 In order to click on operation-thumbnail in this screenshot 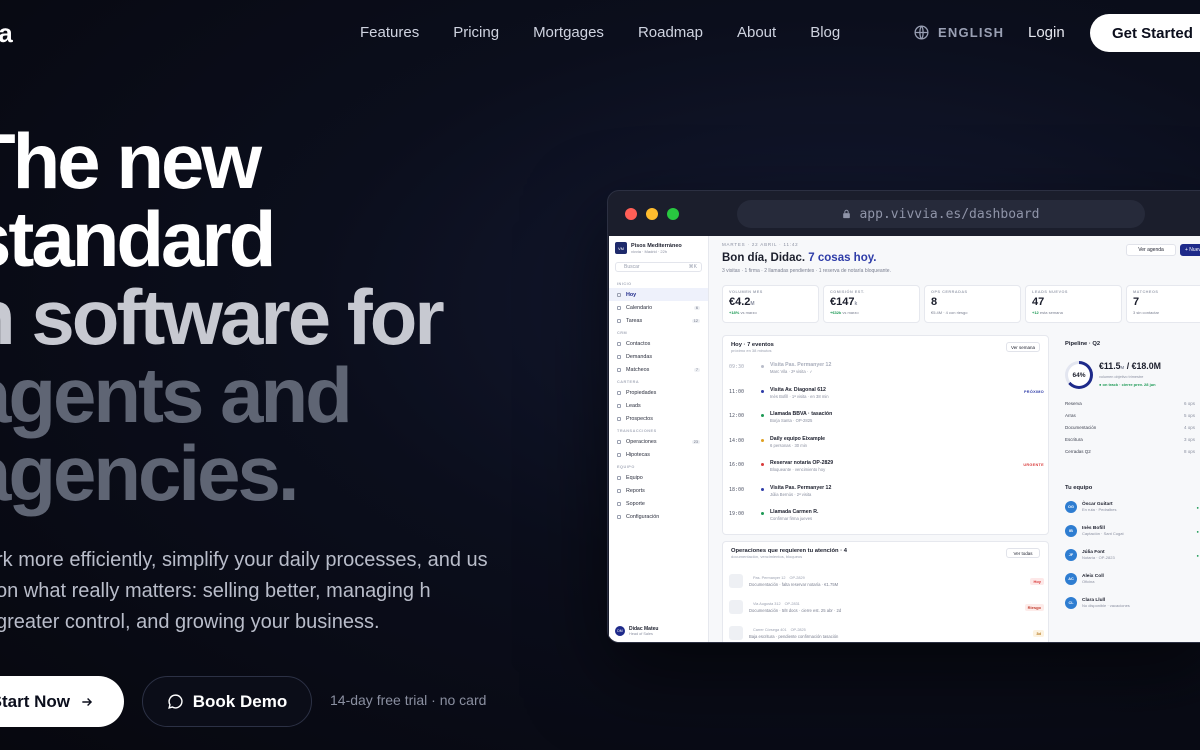, I will do `click(736, 607)`.